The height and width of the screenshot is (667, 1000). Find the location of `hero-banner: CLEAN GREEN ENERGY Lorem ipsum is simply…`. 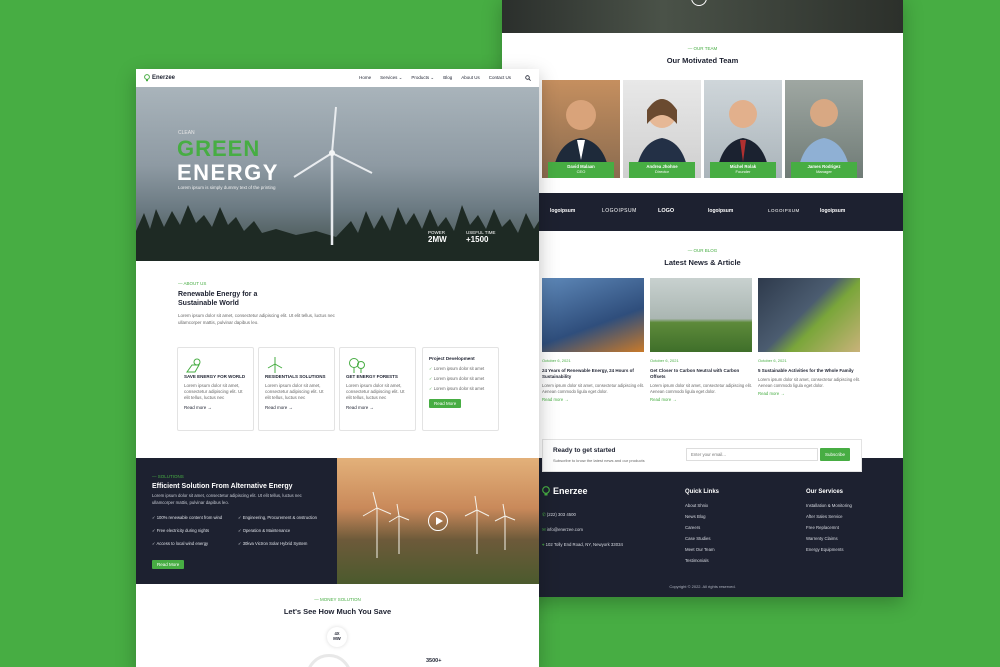

hero-banner: CLEAN GREEN ENERGY Lorem ipsum is simply… is located at coordinates (337, 174).